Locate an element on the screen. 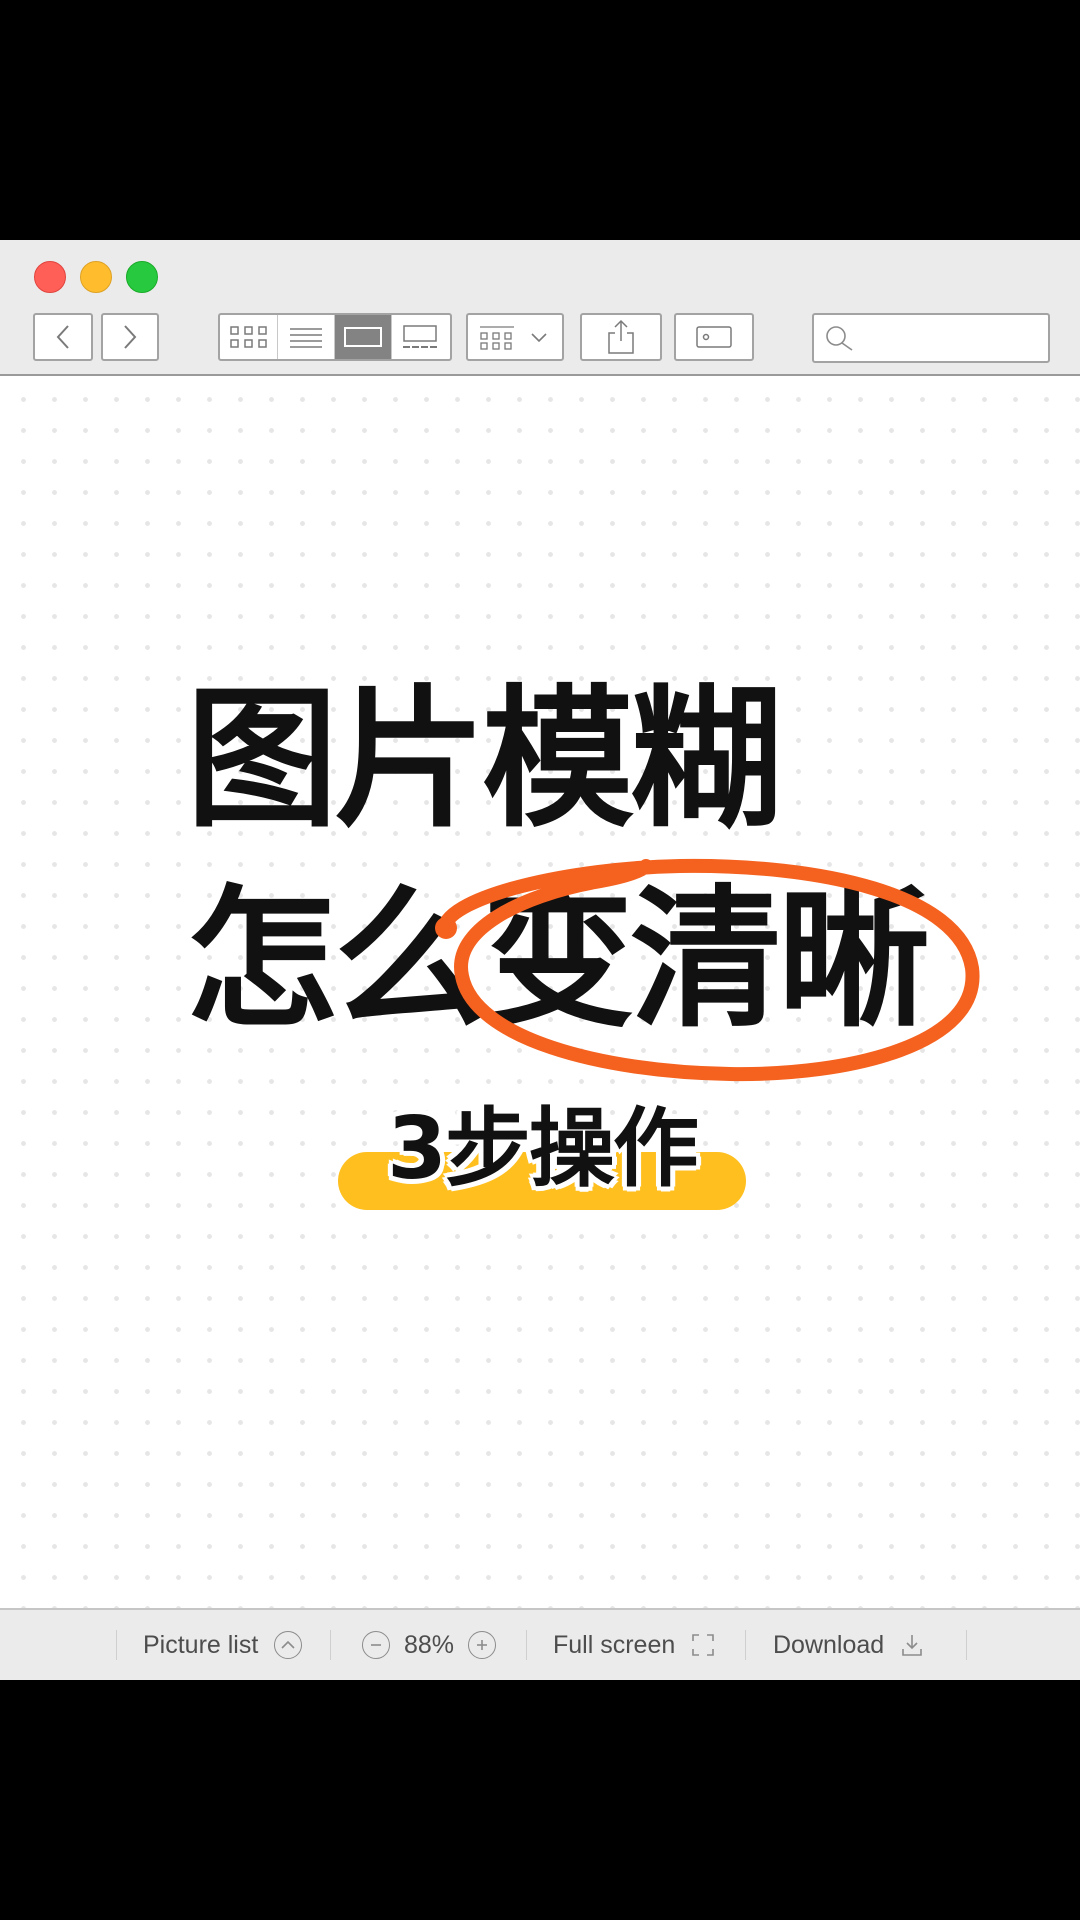 The height and width of the screenshot is (1920, 1080). headline-line-1: 图片模糊 is located at coordinates (484, 759).